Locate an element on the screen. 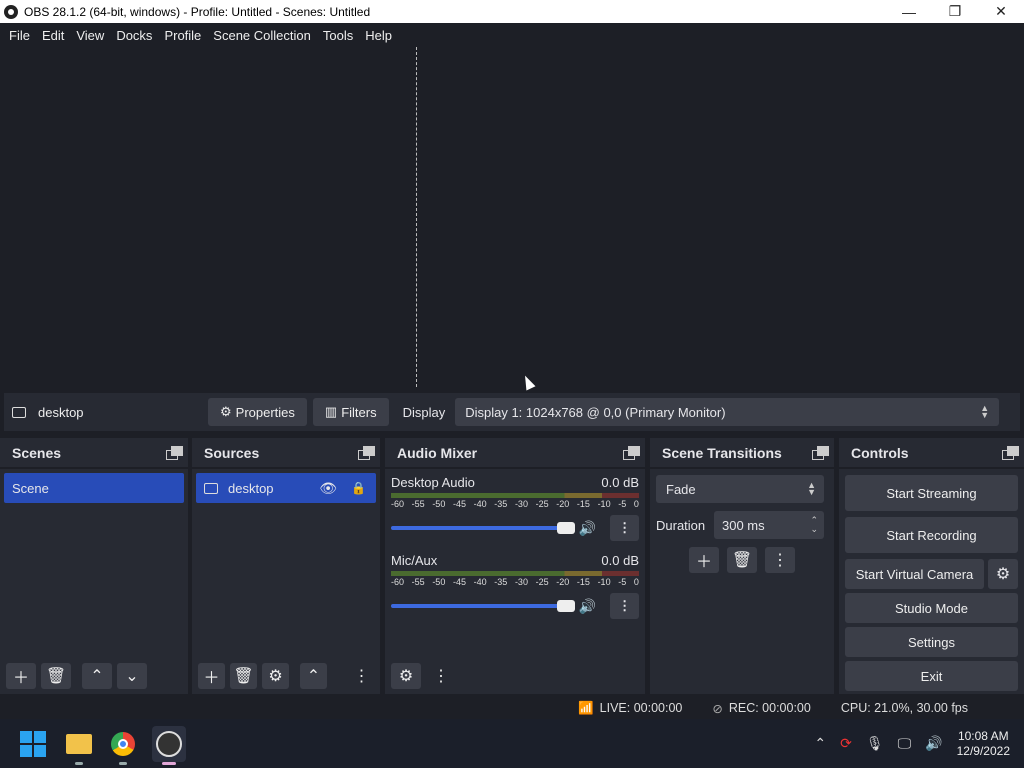  remove-transition-button: 🗑 is located at coordinates (742, 560).